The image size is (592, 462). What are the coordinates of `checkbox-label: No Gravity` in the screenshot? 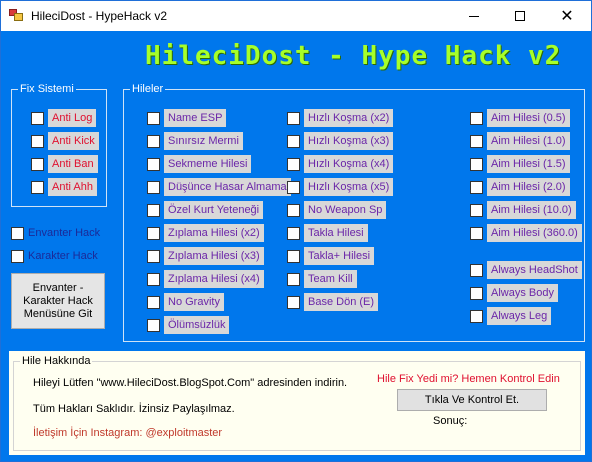 It's located at (194, 302).